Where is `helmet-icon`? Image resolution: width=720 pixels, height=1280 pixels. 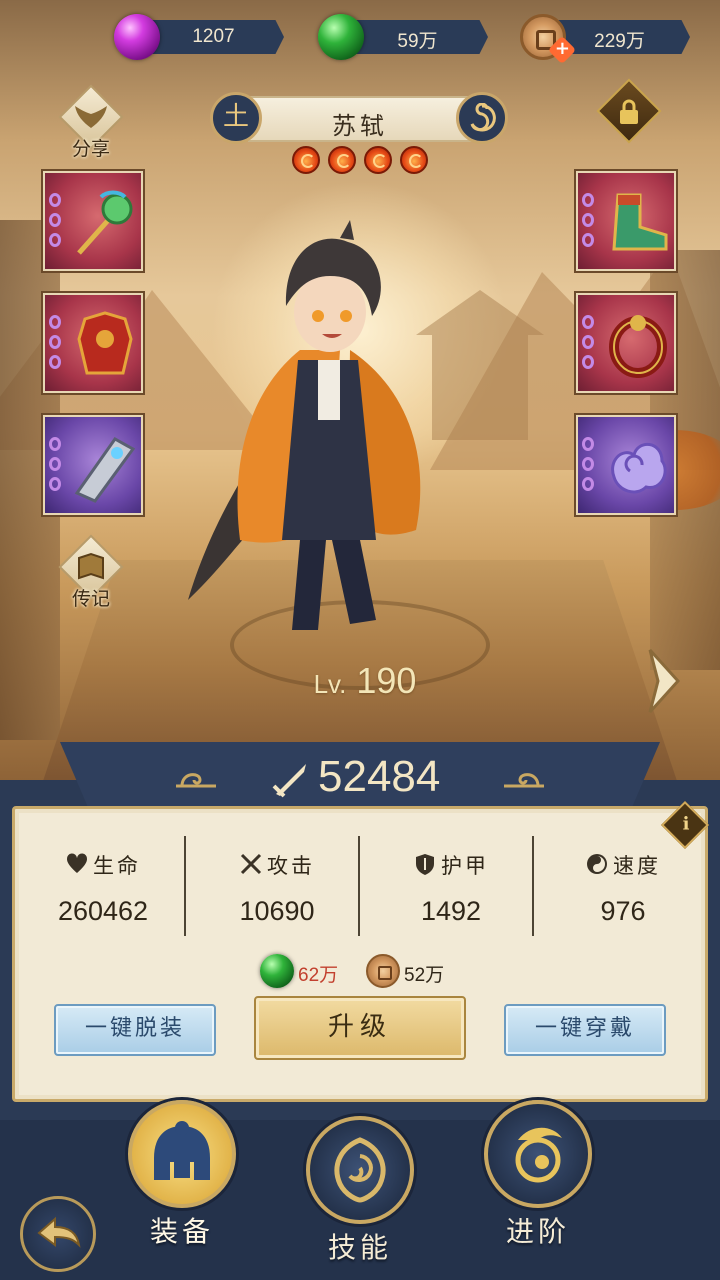
helmet-icon is located at coordinates (182, 1150).